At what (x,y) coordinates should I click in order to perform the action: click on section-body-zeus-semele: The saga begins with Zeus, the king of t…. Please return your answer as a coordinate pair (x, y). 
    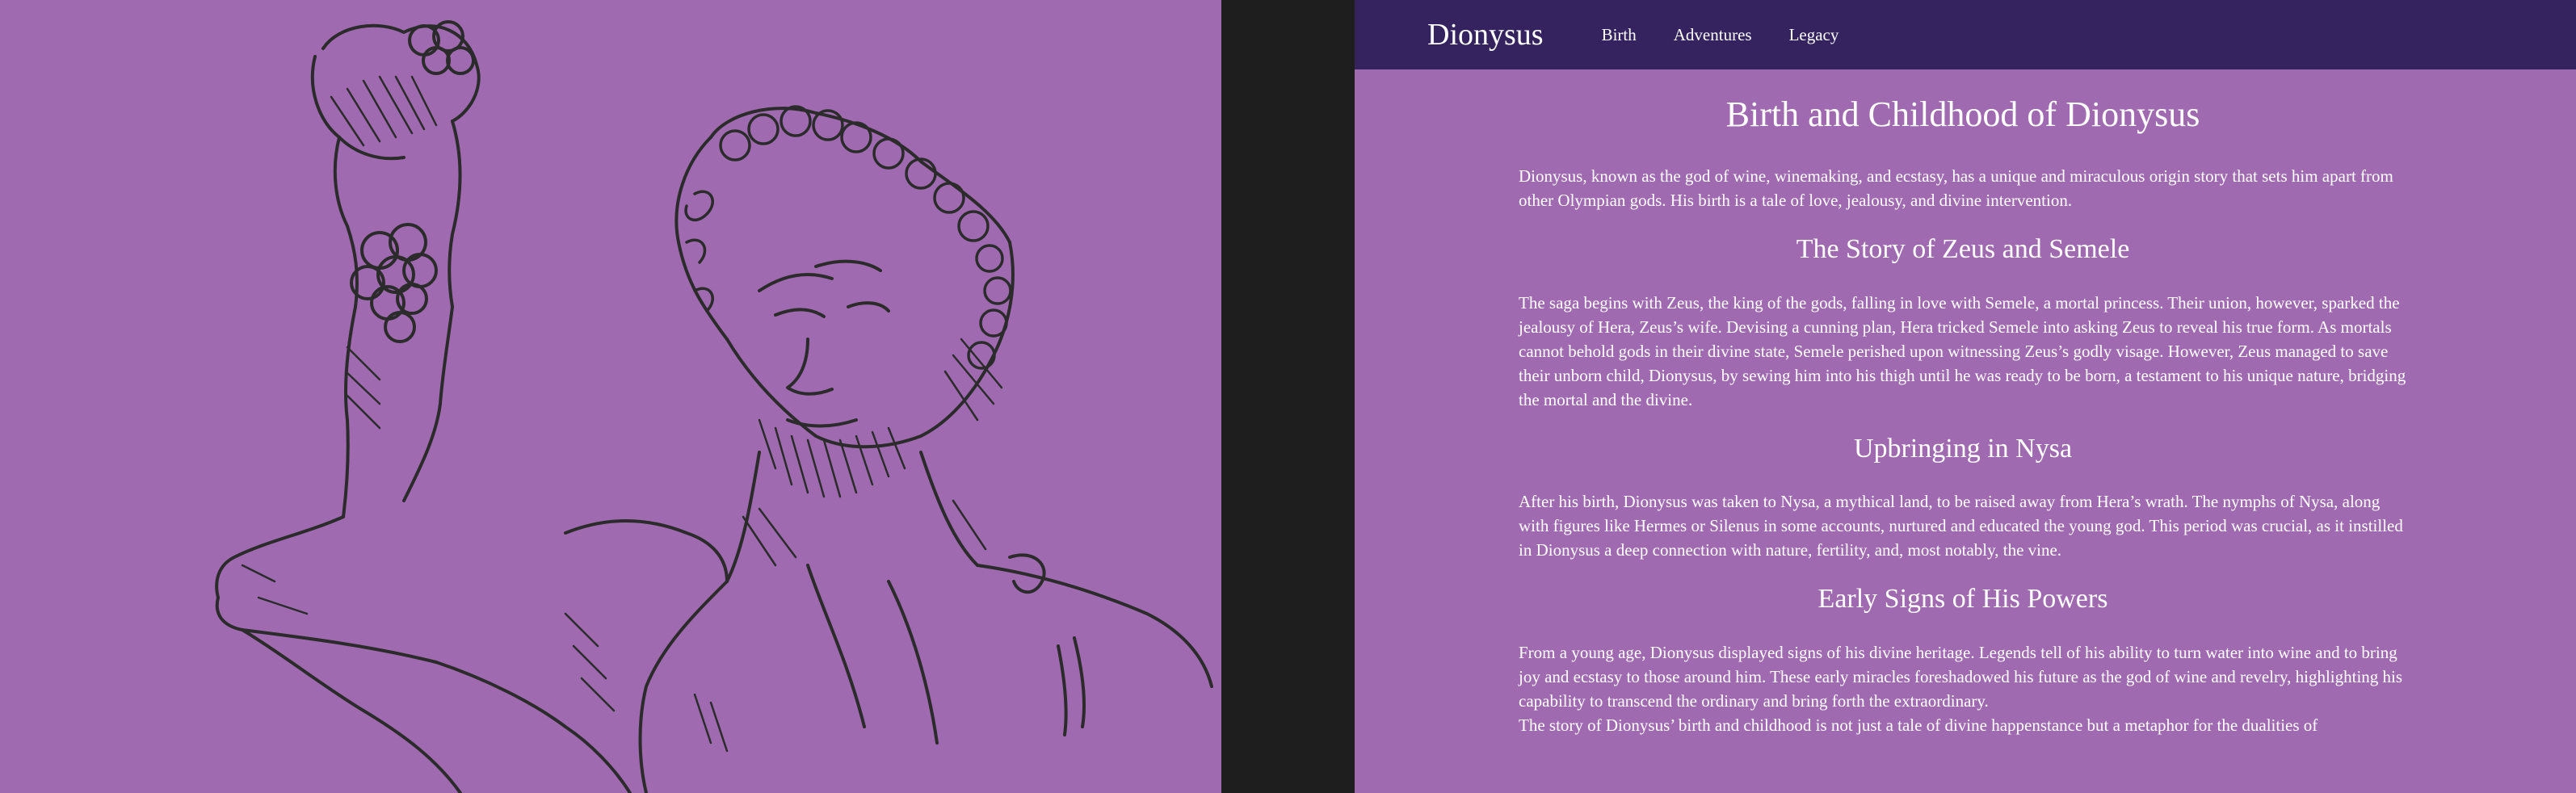
    Looking at the image, I should click on (1962, 350).